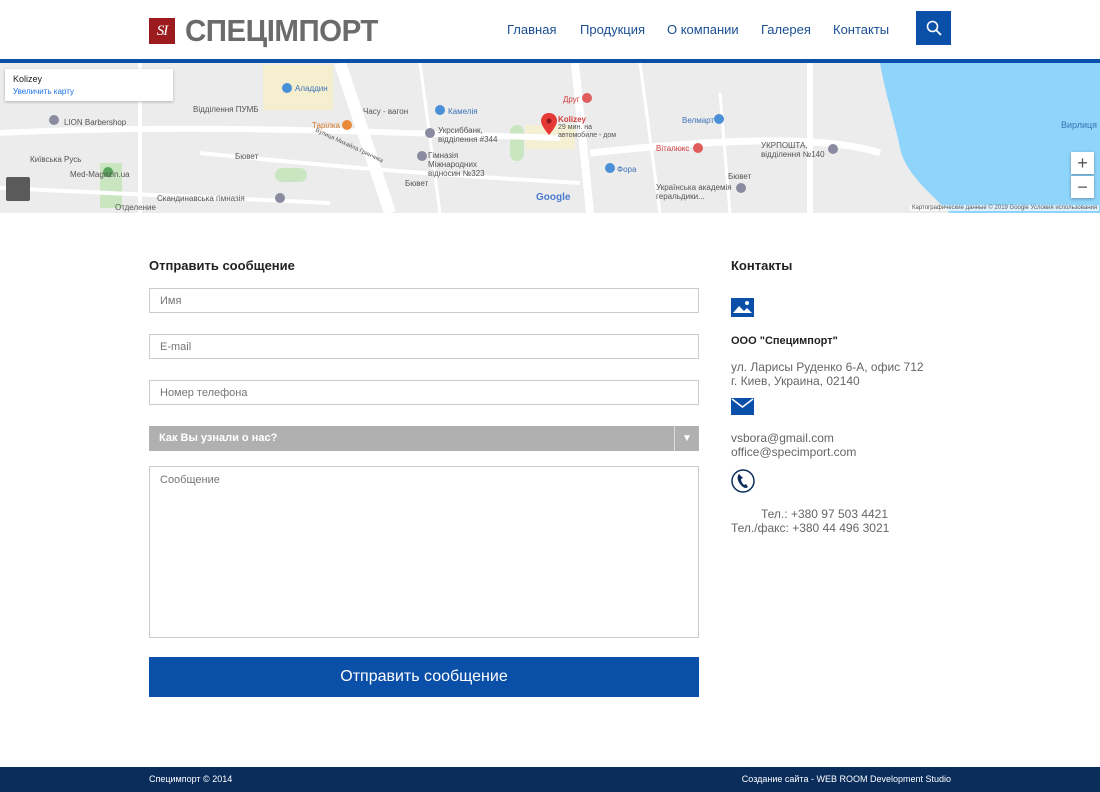 This screenshot has width=1100, height=792. What do you see at coordinates (795, 381) in the screenshot?
I see `address-line-2: г. Киев, Украина, 02140` at bounding box center [795, 381].